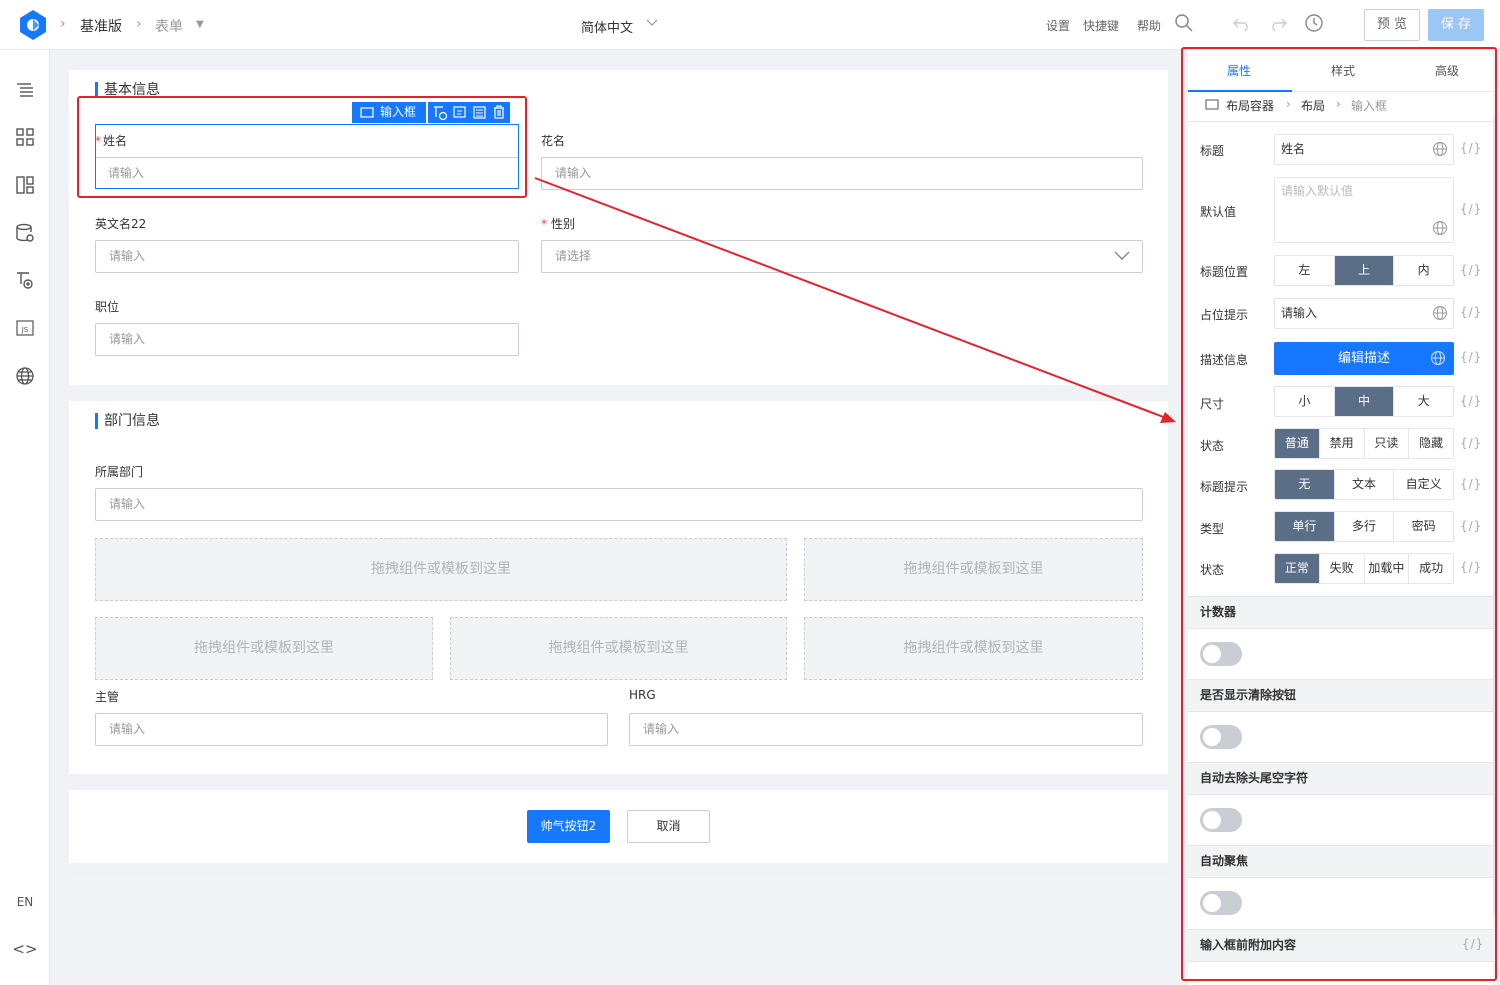 Image resolution: width=1500 pixels, height=985 pixels. Describe the element at coordinates (25, 376) in the screenshot. I see `globe-icon` at that location.